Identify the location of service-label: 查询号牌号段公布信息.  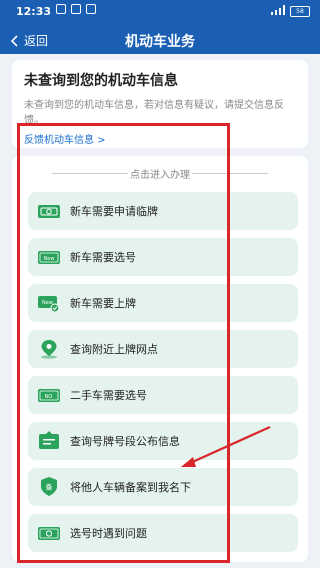
(125, 441).